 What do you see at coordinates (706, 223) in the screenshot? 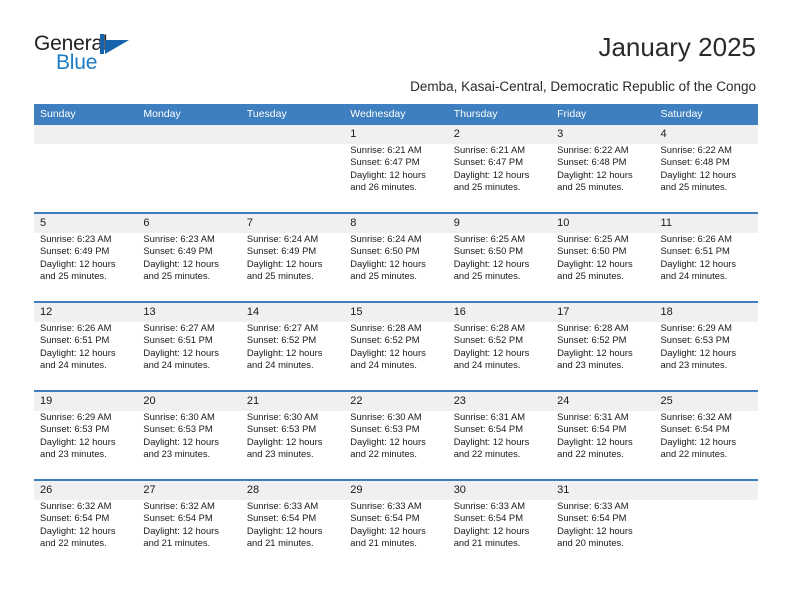
I see `day-number: 11` at bounding box center [706, 223].